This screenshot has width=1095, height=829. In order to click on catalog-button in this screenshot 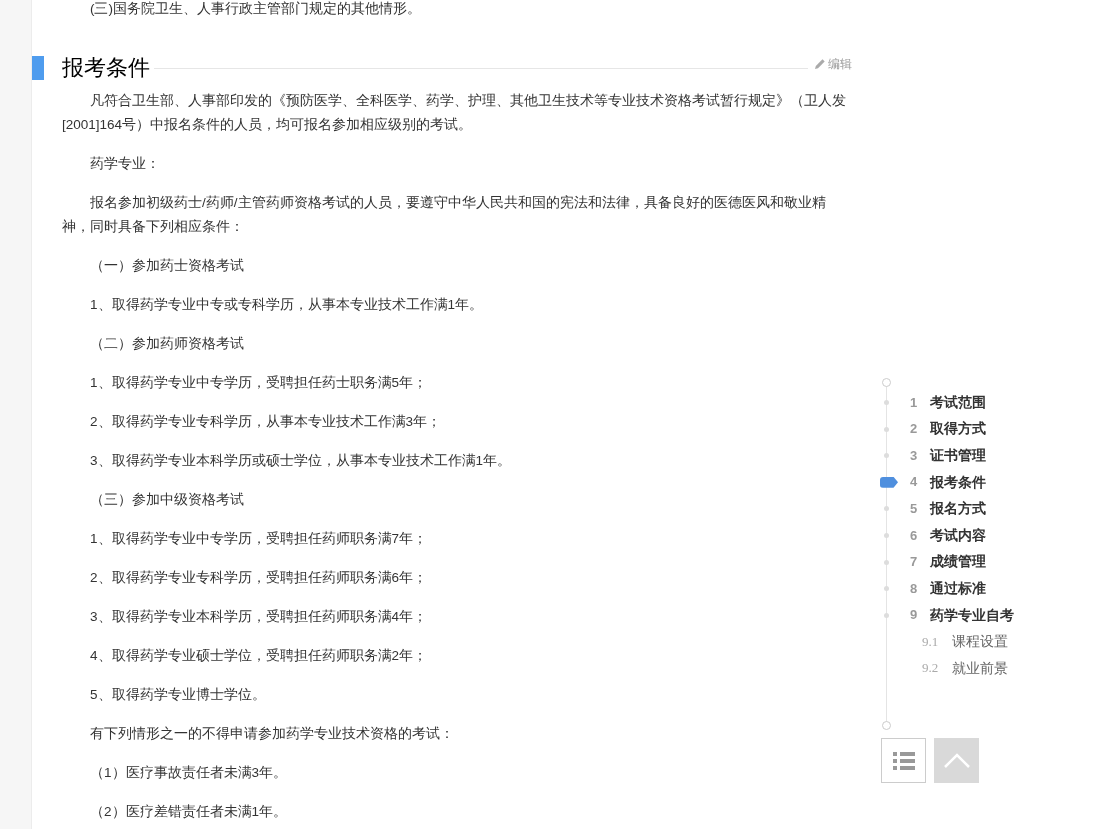, I will do `click(903, 760)`.